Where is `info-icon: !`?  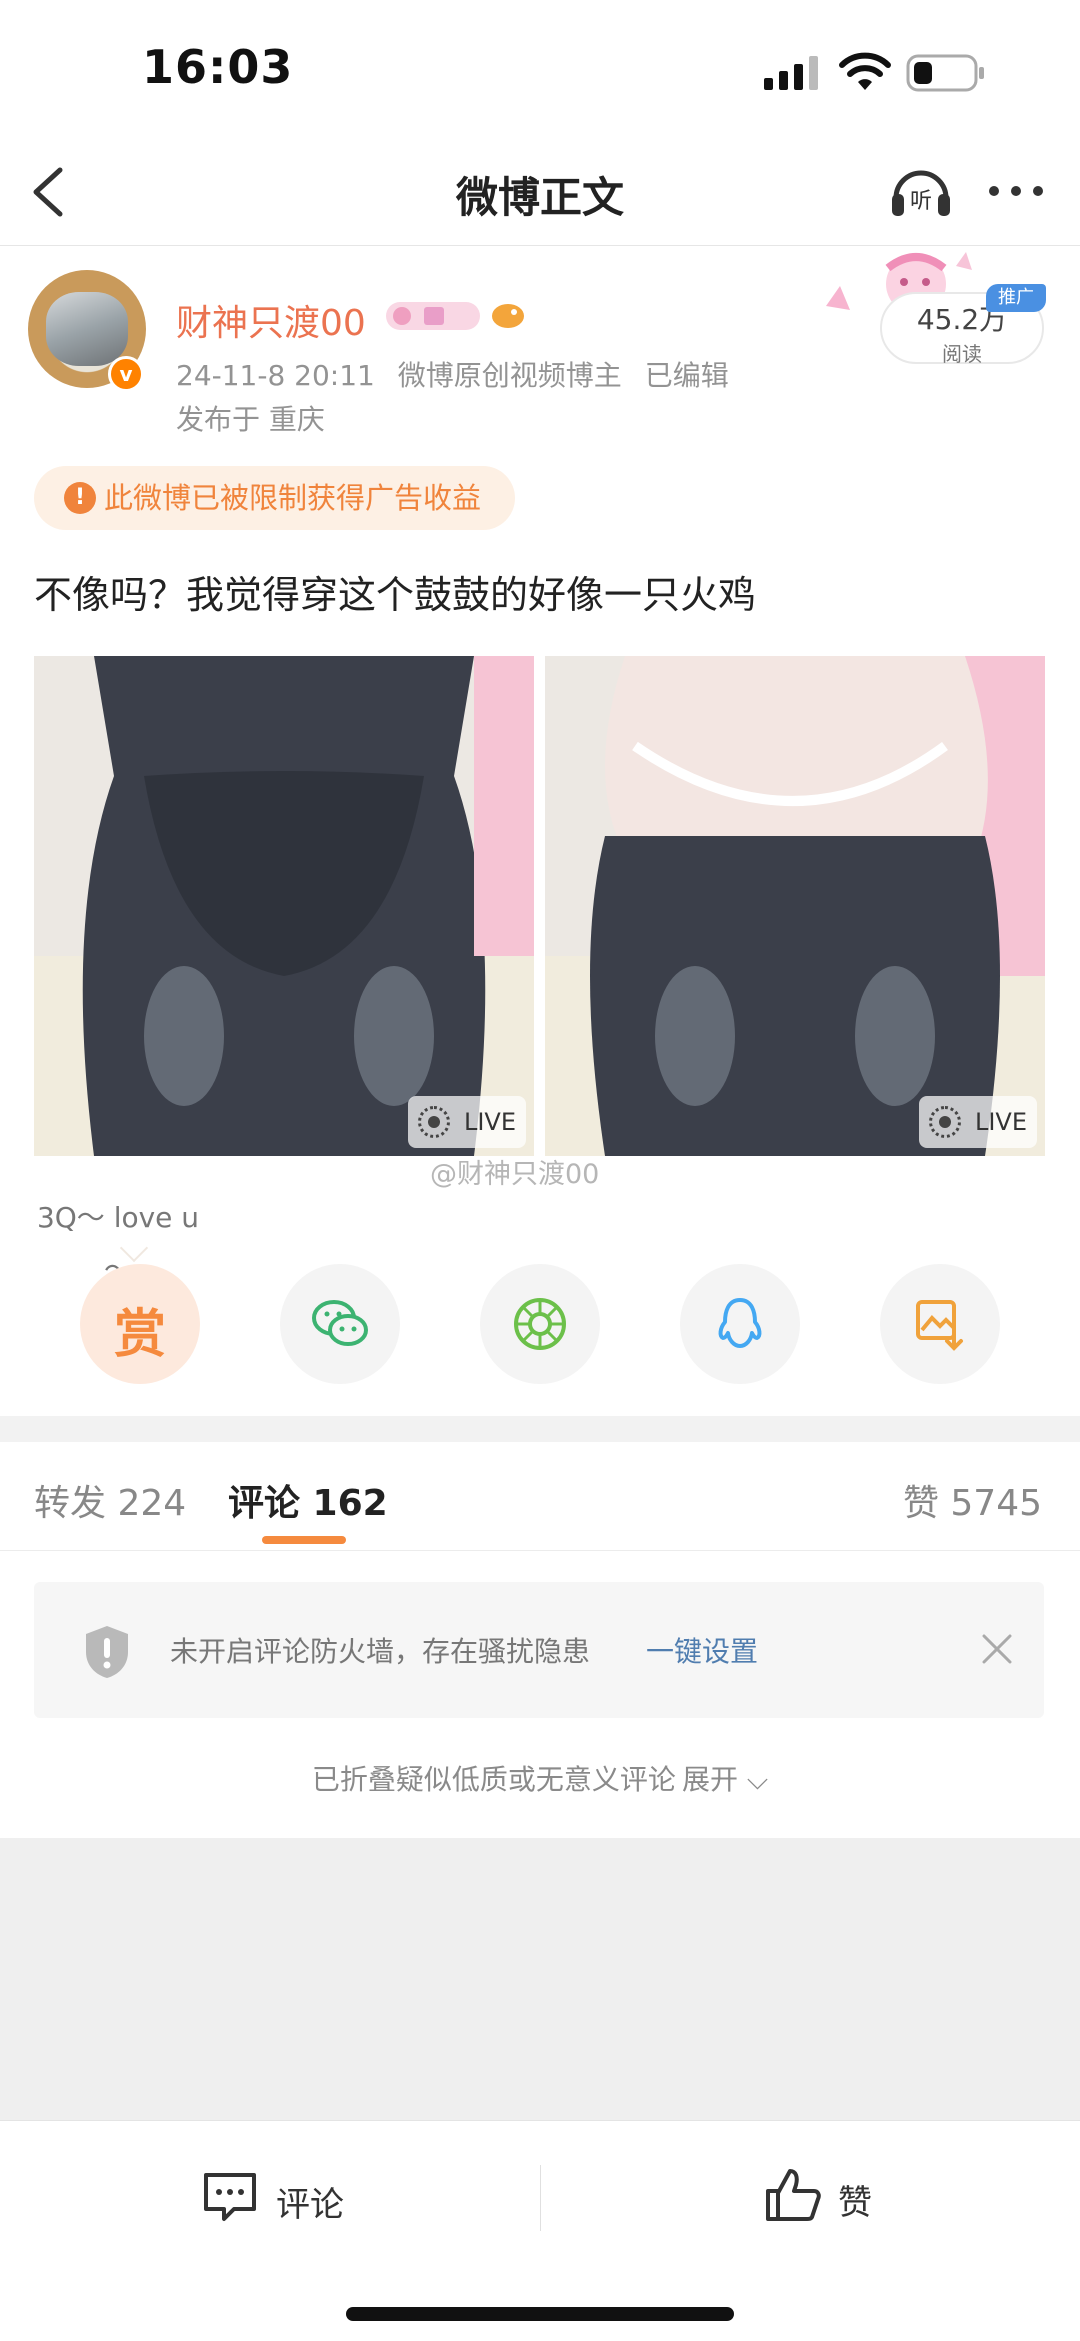
info-icon: ! is located at coordinates (80, 498).